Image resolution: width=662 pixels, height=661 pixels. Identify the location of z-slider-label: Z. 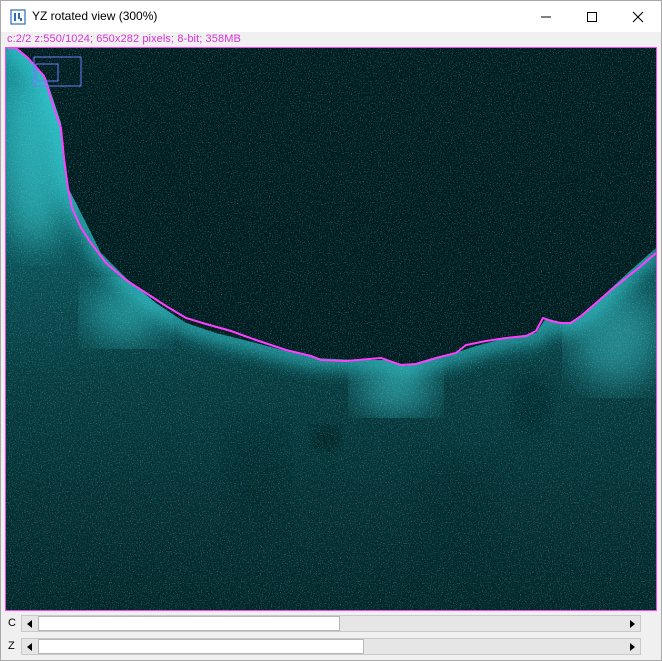
(11, 646).